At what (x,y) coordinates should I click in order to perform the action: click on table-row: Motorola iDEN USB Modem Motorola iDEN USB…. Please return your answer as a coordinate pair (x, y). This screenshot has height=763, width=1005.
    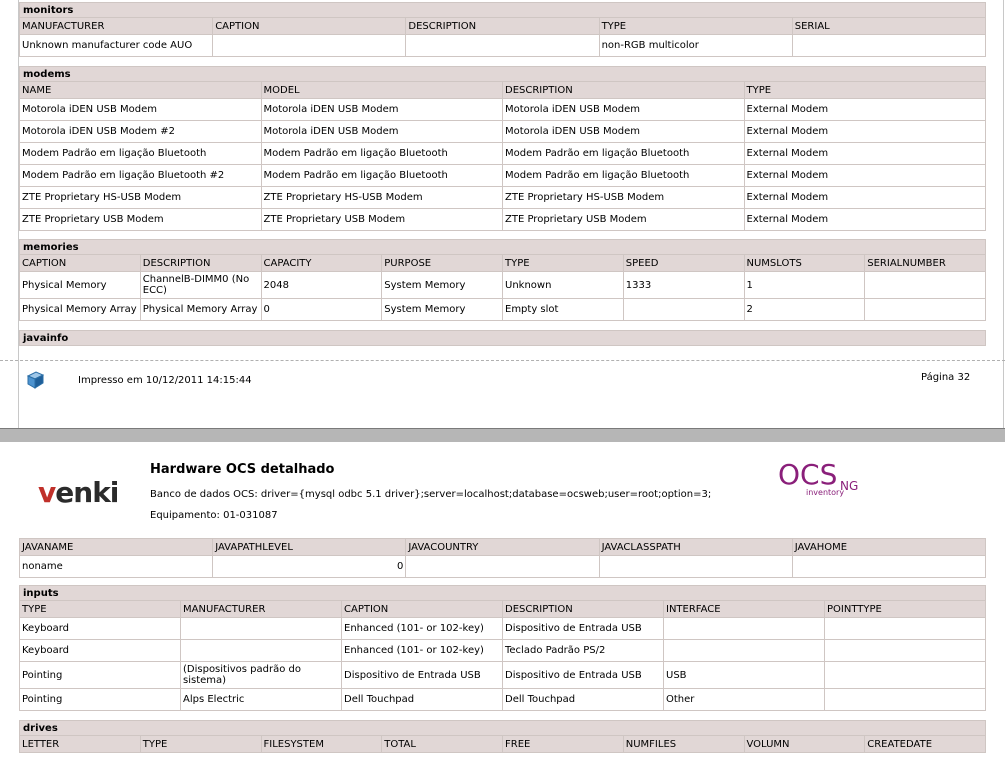
    Looking at the image, I should click on (502, 109).